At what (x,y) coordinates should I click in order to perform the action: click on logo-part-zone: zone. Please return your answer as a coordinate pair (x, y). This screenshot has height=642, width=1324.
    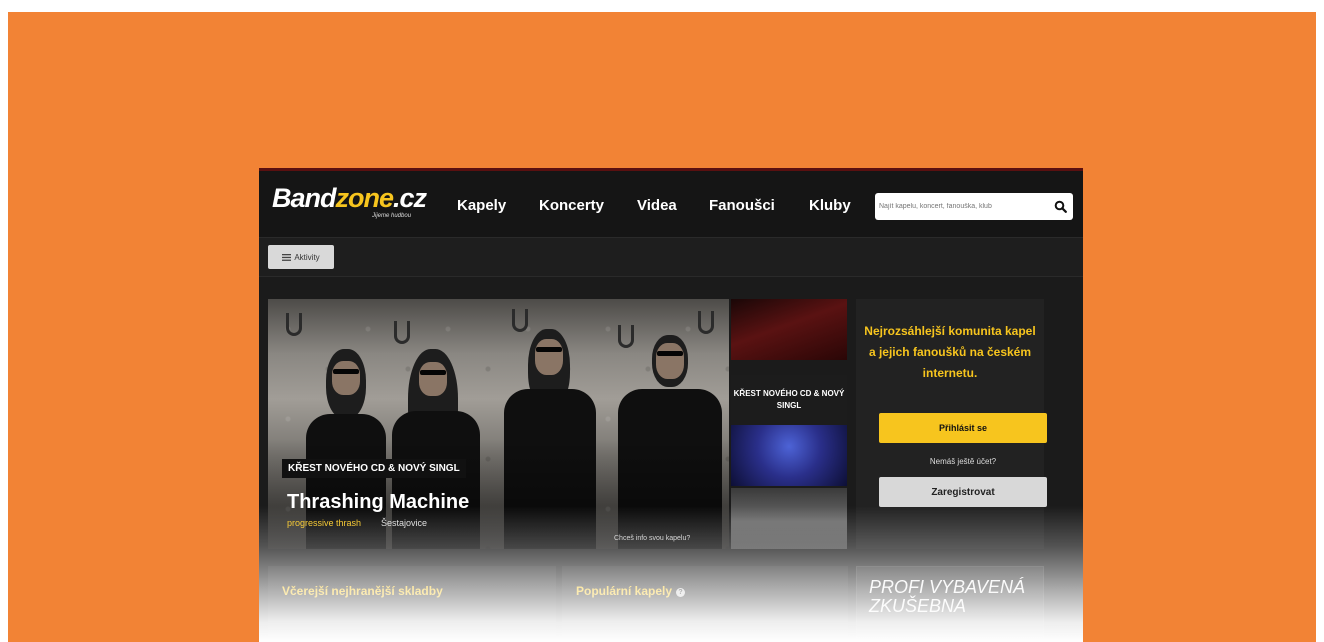
    Looking at the image, I should click on (365, 198).